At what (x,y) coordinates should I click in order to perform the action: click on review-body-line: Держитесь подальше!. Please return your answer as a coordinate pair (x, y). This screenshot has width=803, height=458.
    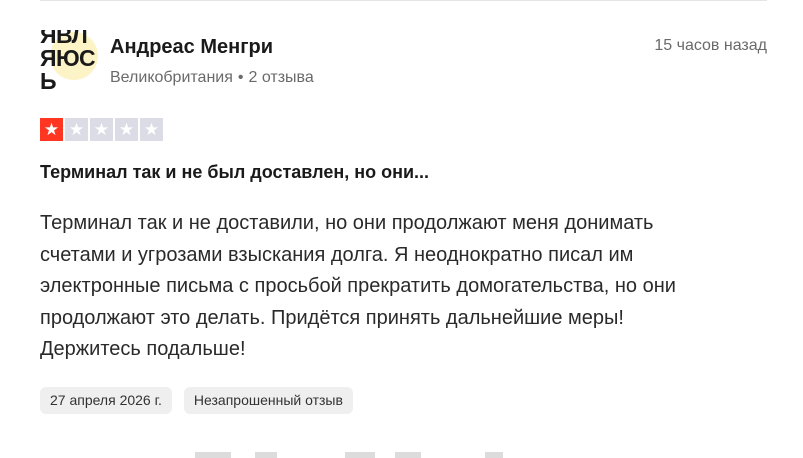
    Looking at the image, I should click on (143, 349).